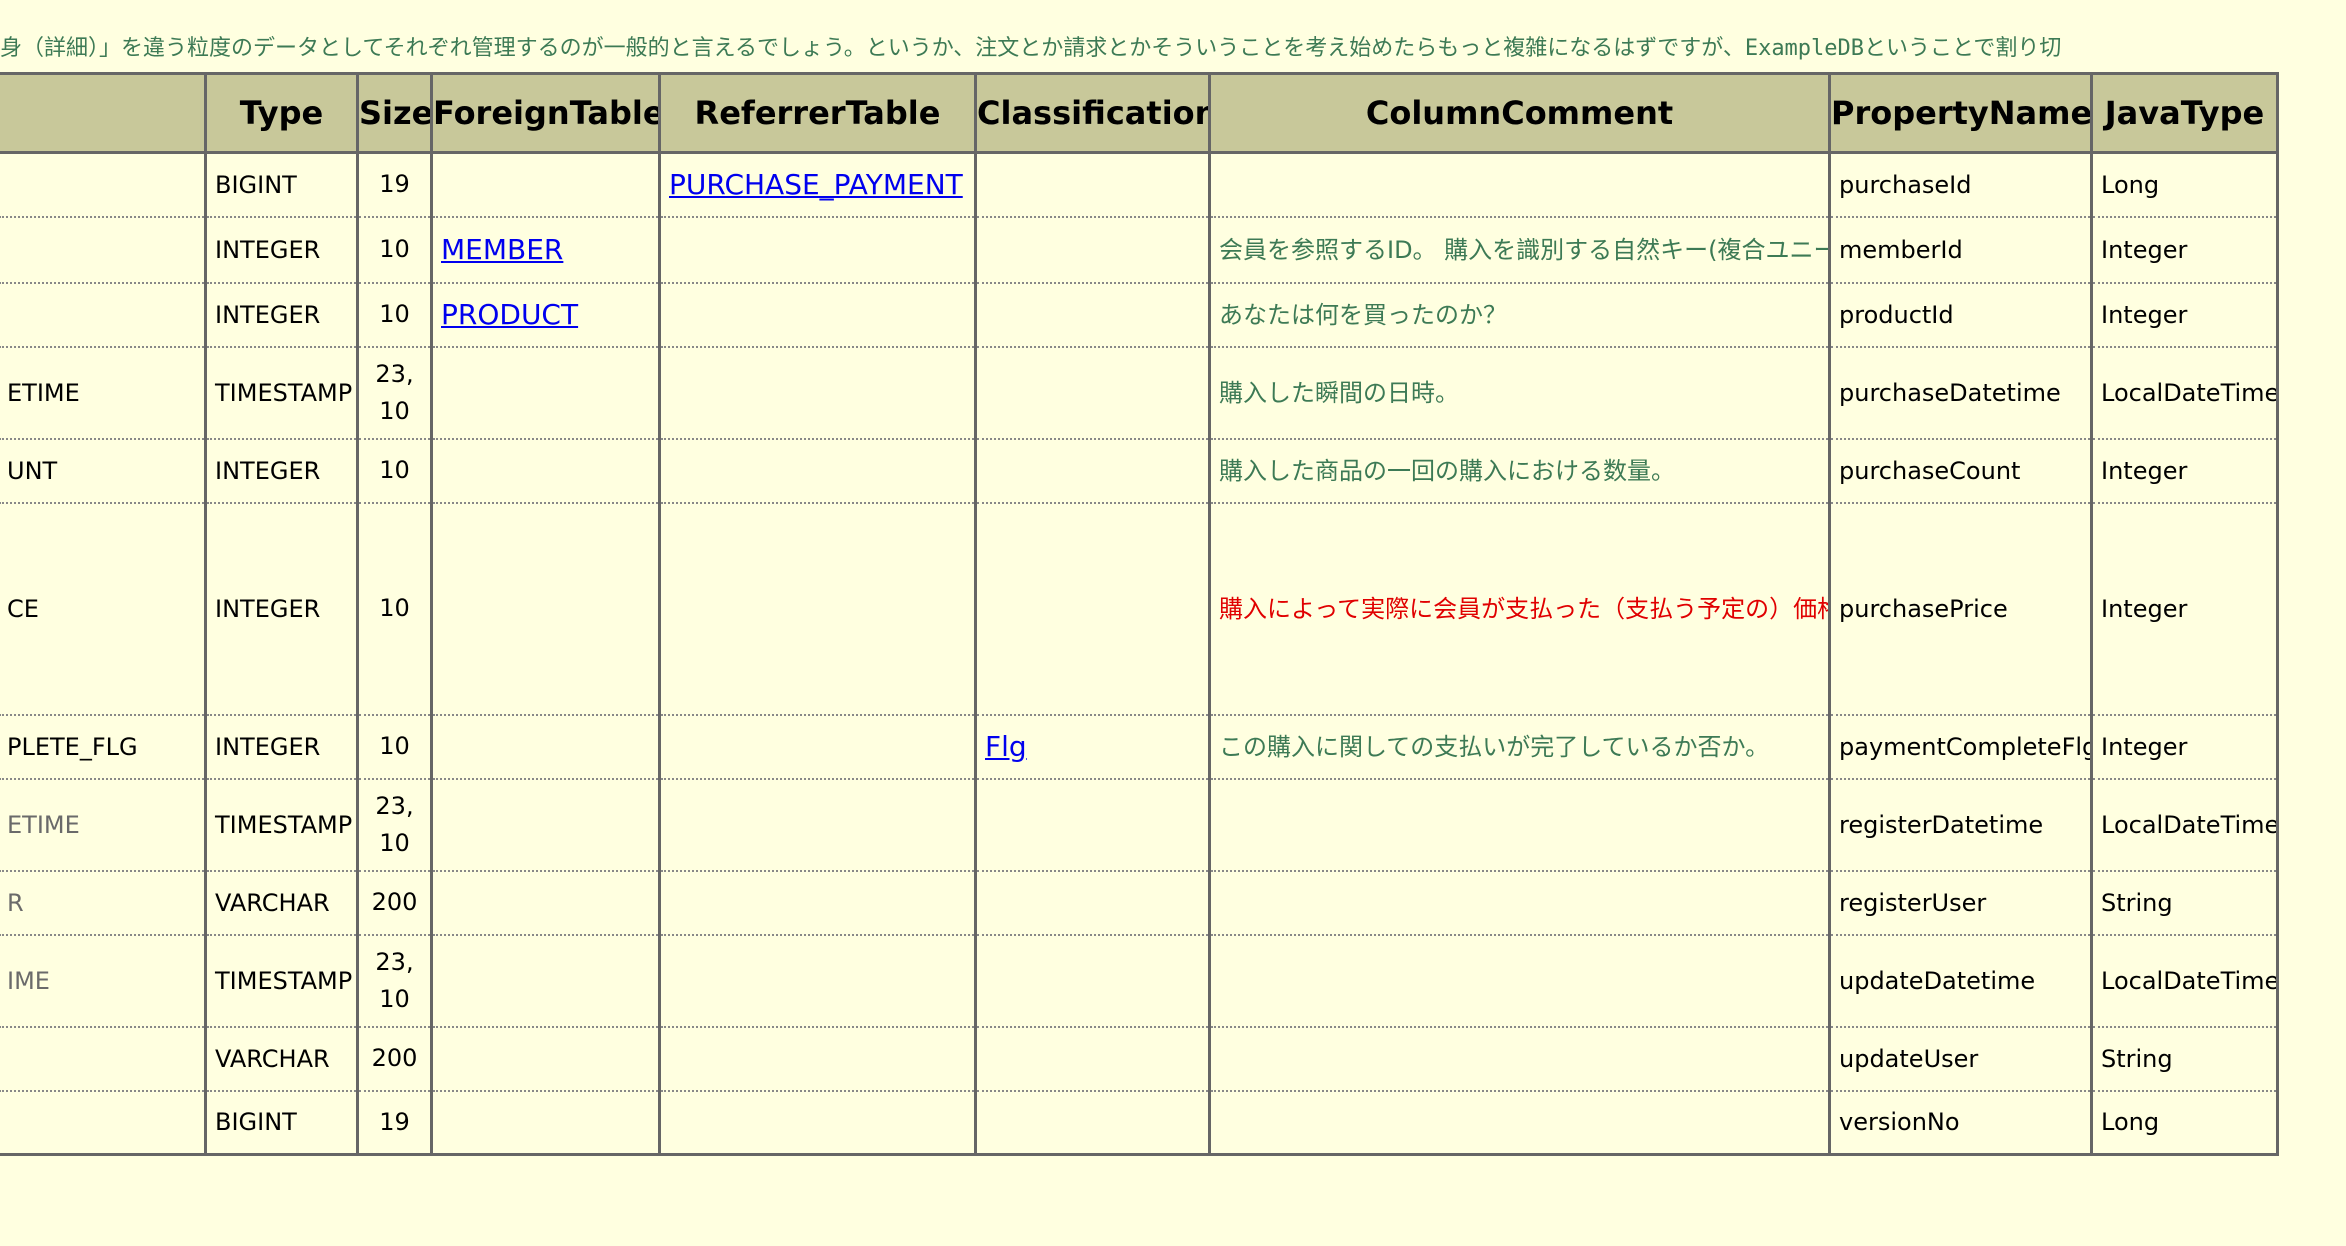 Image resolution: width=2346 pixels, height=1246 pixels. What do you see at coordinates (2184, 1059) in the screenshot?
I see `java-type-cell: String` at bounding box center [2184, 1059].